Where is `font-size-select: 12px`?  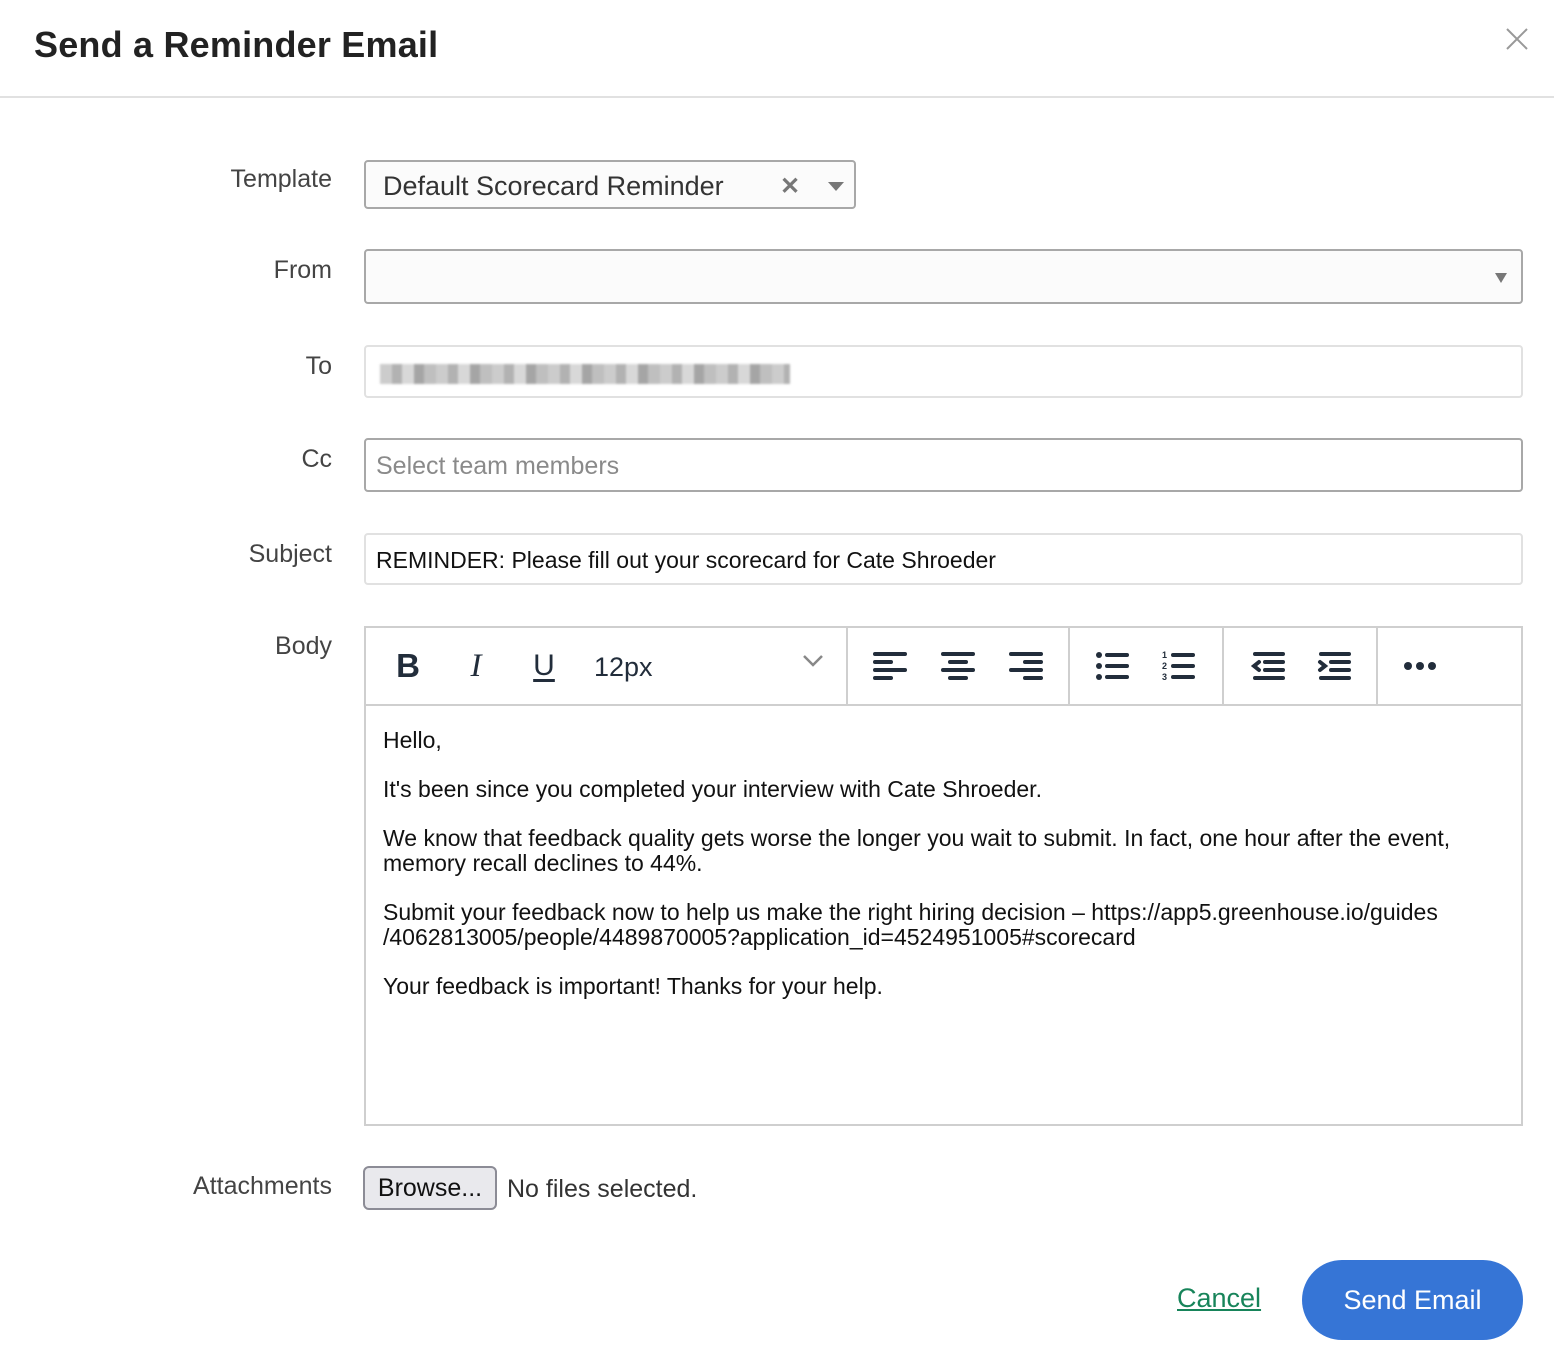 font-size-select: 12px is located at coordinates (623, 667).